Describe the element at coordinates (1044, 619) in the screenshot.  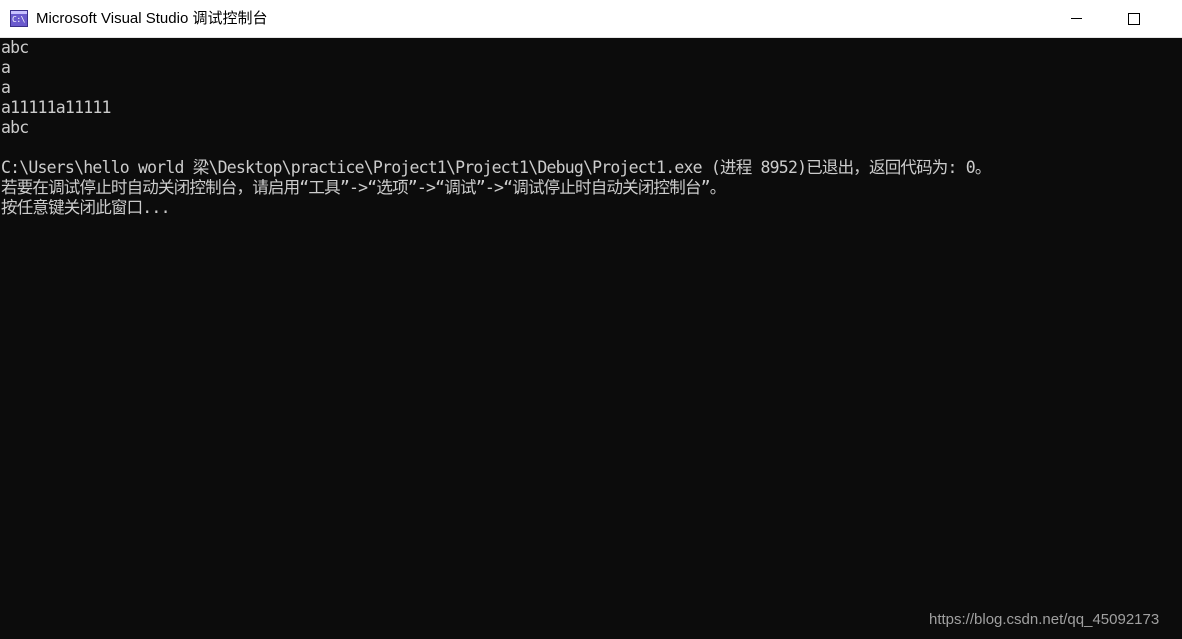
I see `watermark: https://blog.csdn.net/qq_45092173` at that location.